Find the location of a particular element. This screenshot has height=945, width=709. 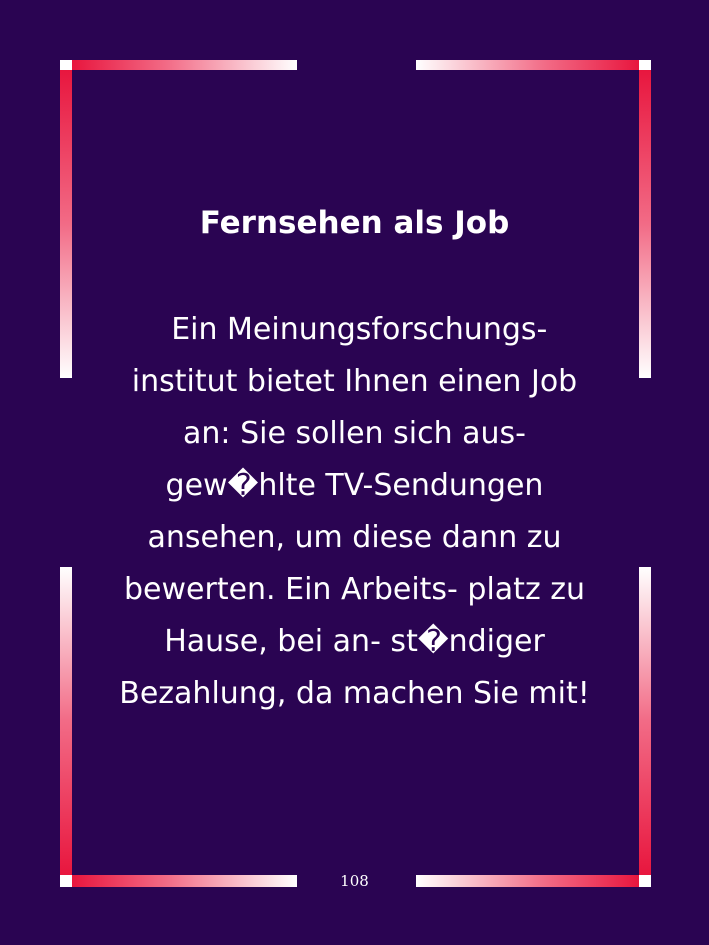

page-number: 108 is located at coordinates (354, 881).